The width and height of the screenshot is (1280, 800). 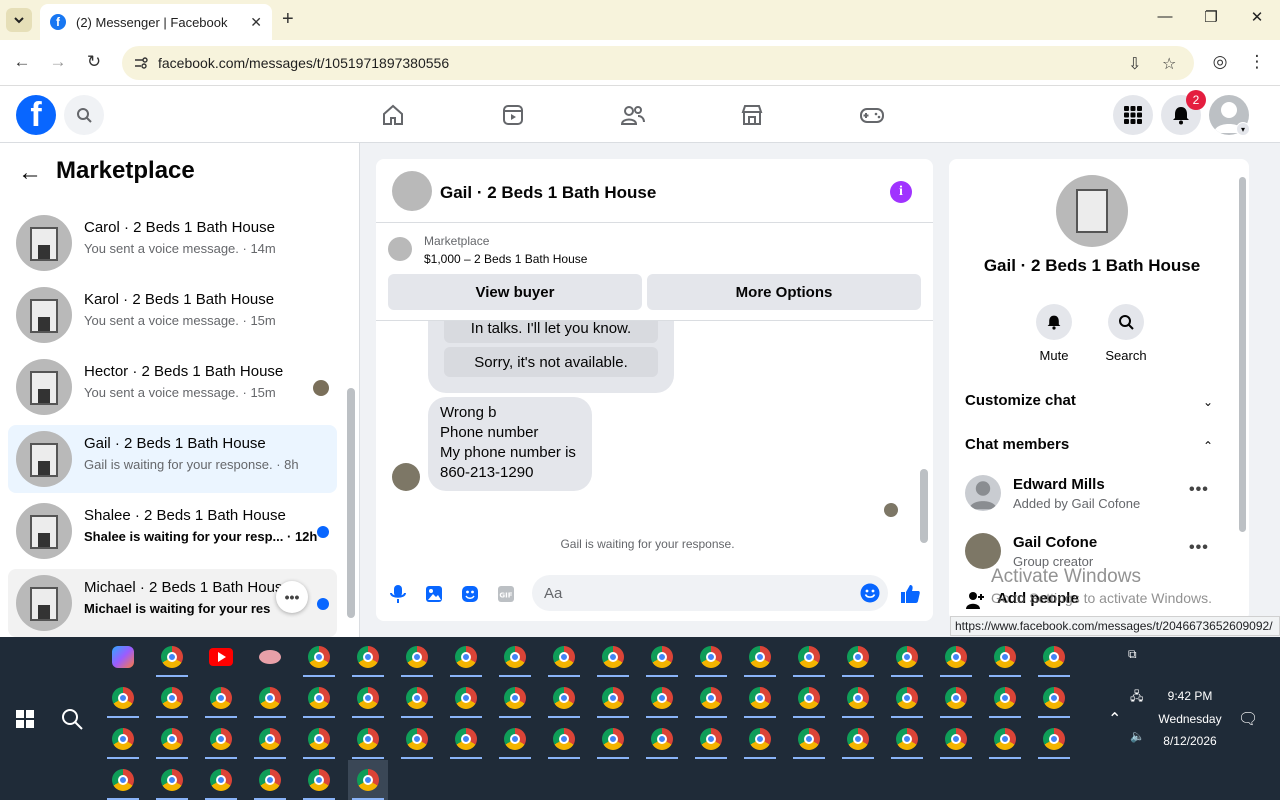 What do you see at coordinates (434, 594) in the screenshot?
I see `photo-icon` at bounding box center [434, 594].